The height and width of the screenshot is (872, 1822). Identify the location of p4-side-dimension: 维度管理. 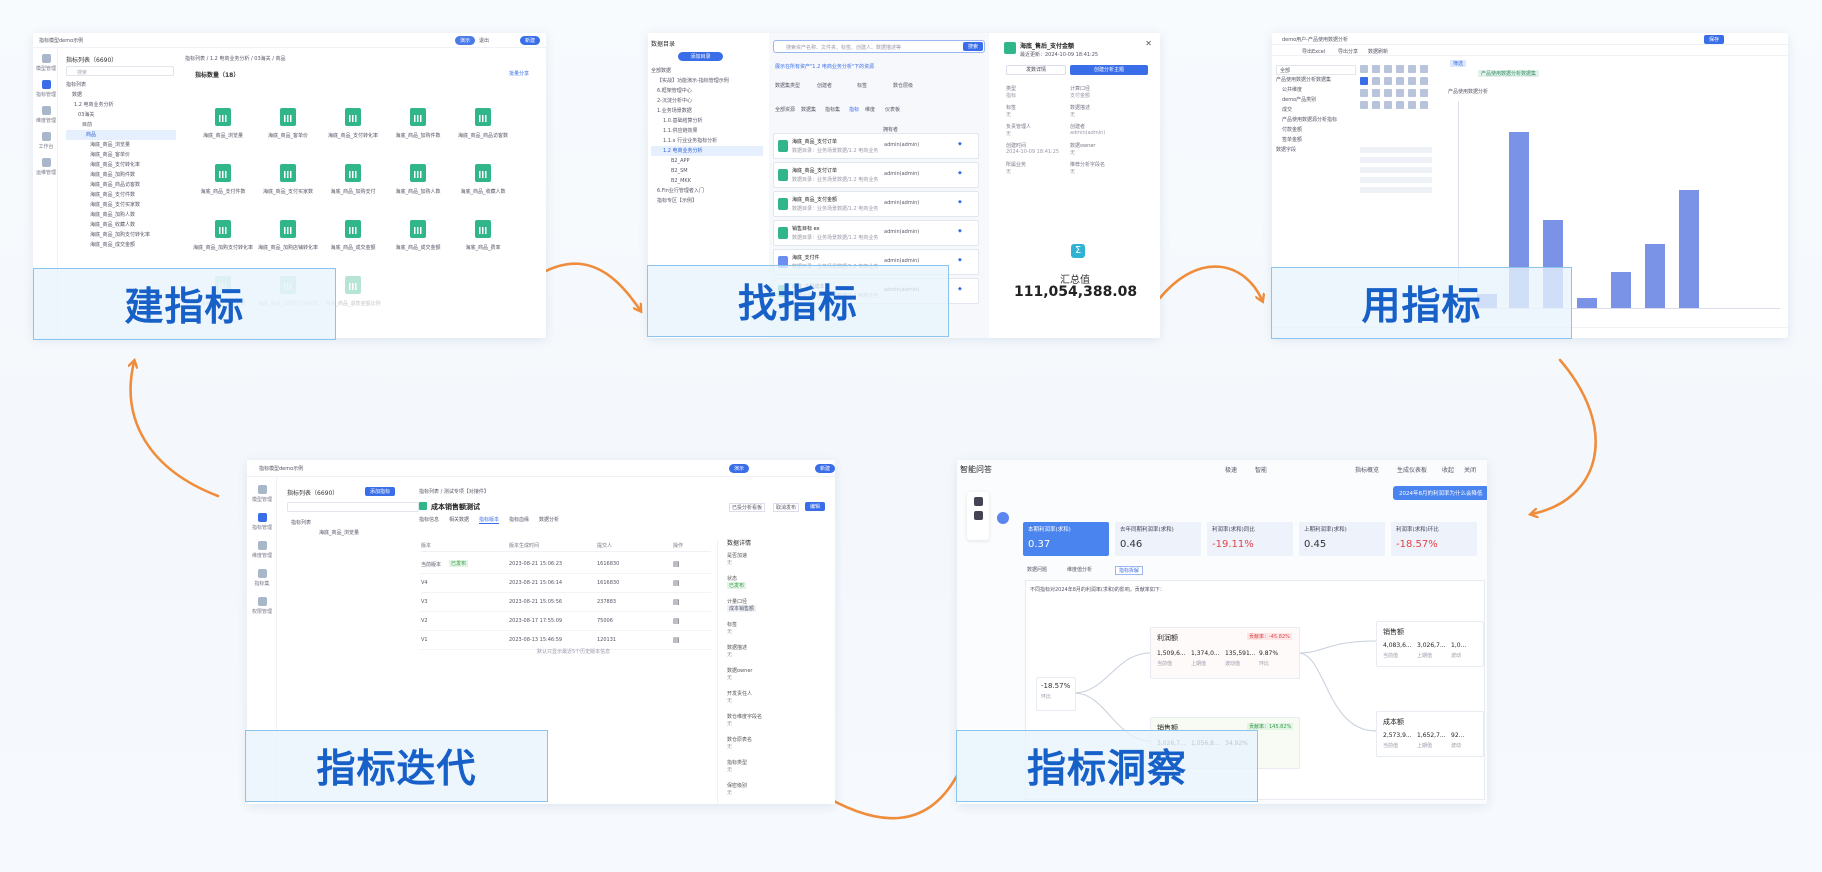
(262, 550).